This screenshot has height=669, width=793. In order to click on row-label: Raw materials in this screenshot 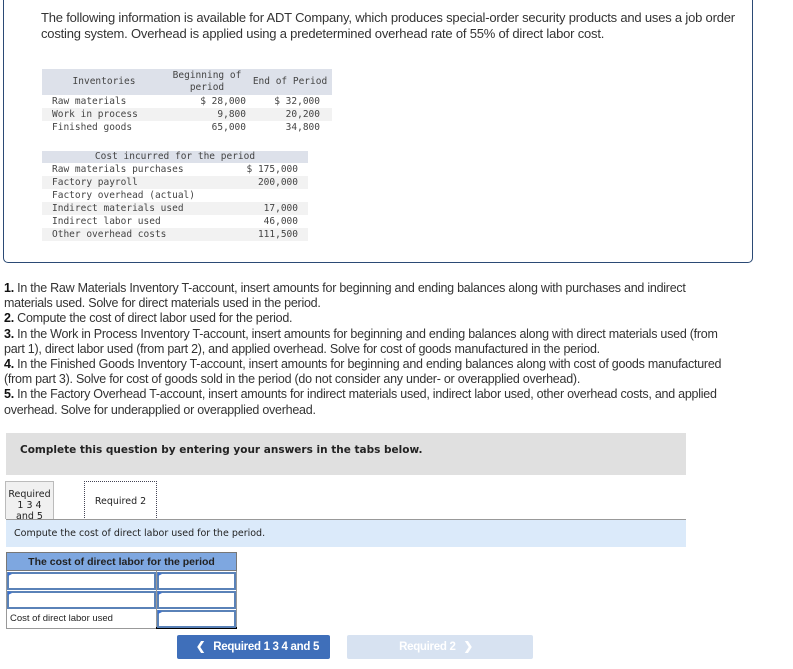, I will do `click(89, 101)`.